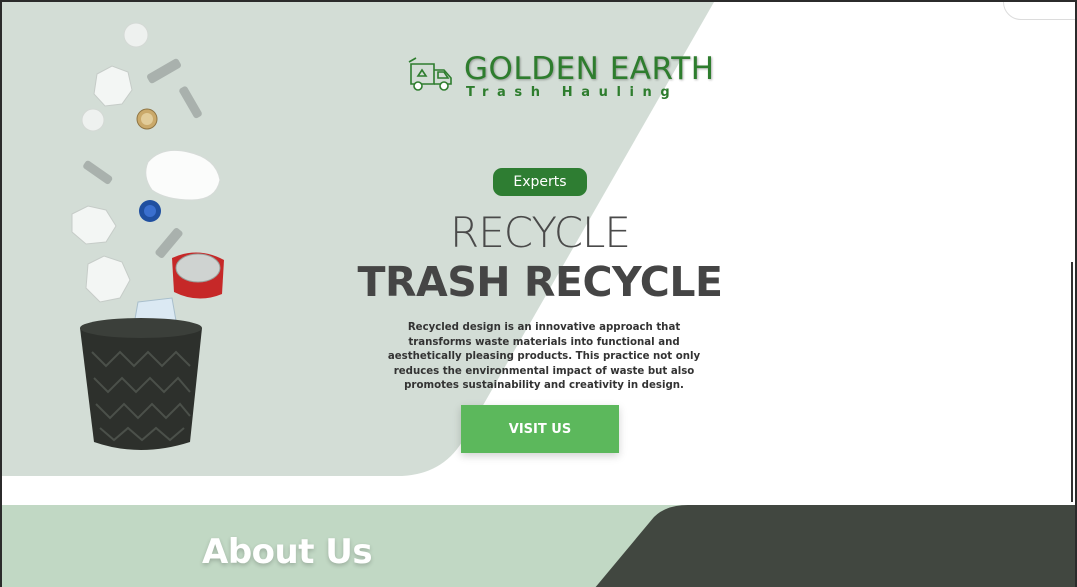 This screenshot has height=587, width=1077. What do you see at coordinates (1039, 11) in the screenshot?
I see `corner-card` at bounding box center [1039, 11].